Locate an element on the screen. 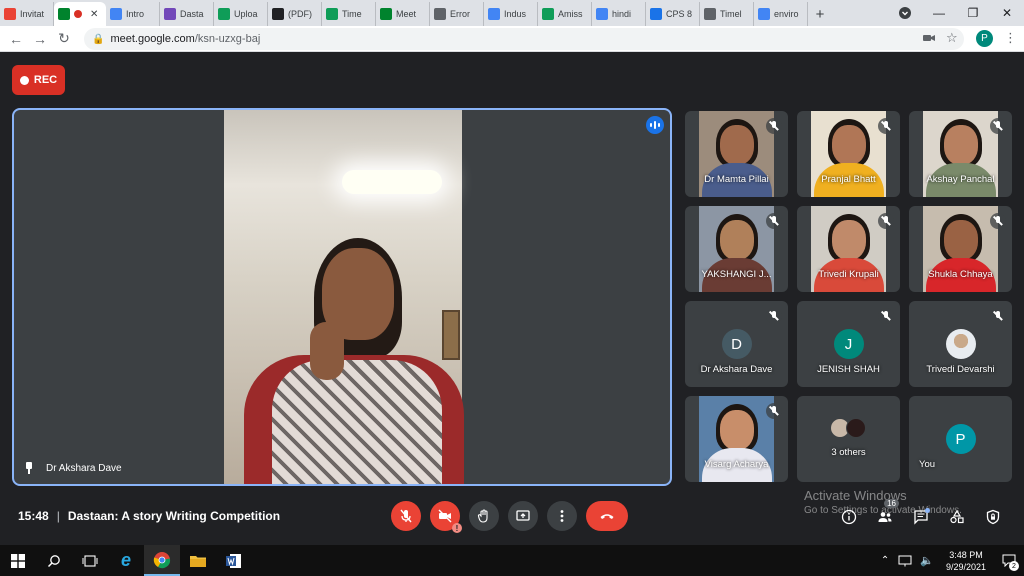  warning-icon: ! is located at coordinates (457, 528).